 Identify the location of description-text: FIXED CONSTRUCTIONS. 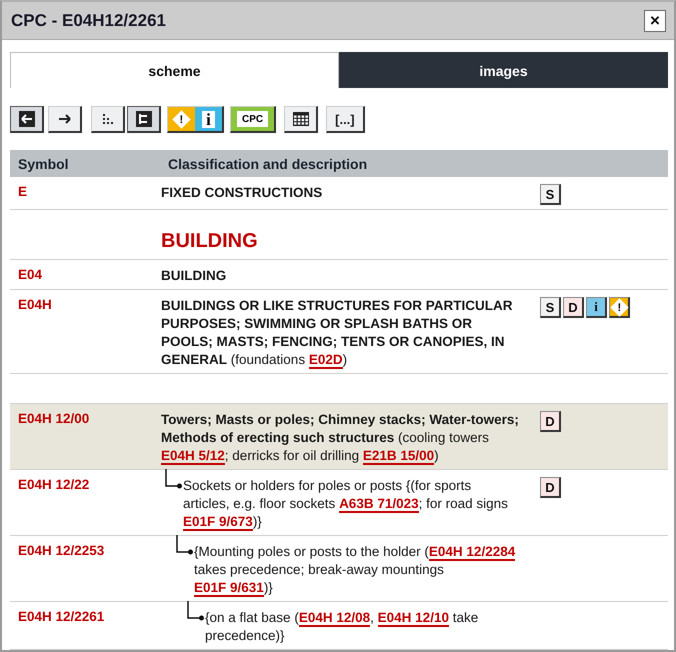
(241, 192).